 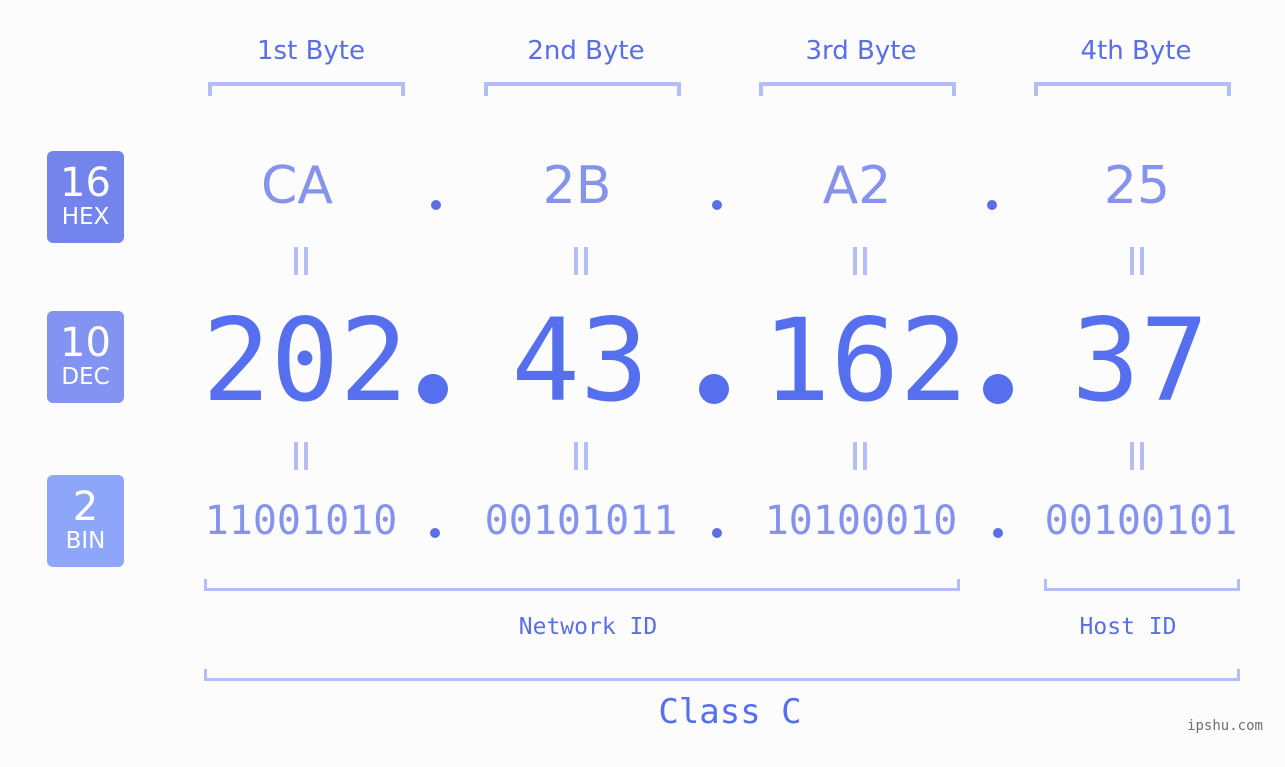 What do you see at coordinates (1128, 627) in the screenshot?
I see `host-id-label: Host ID` at bounding box center [1128, 627].